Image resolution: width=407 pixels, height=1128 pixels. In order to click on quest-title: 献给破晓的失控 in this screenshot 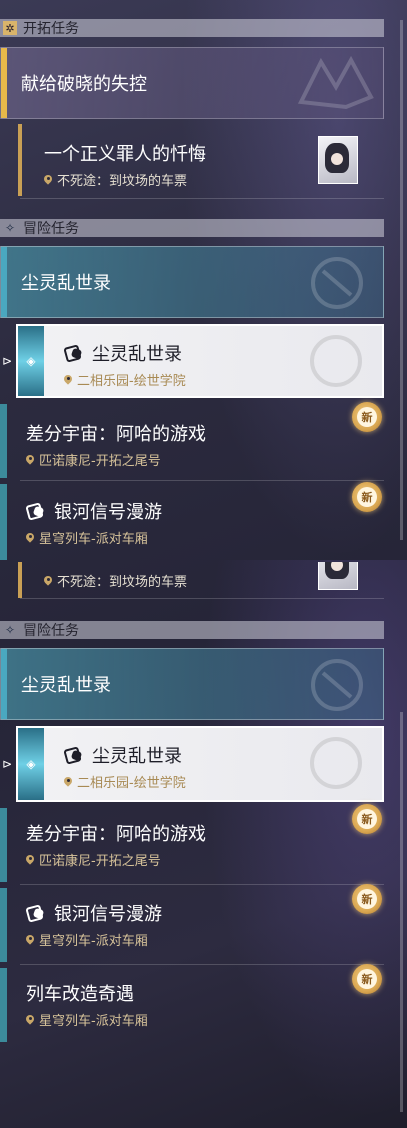, I will do `click(84, 84)`.